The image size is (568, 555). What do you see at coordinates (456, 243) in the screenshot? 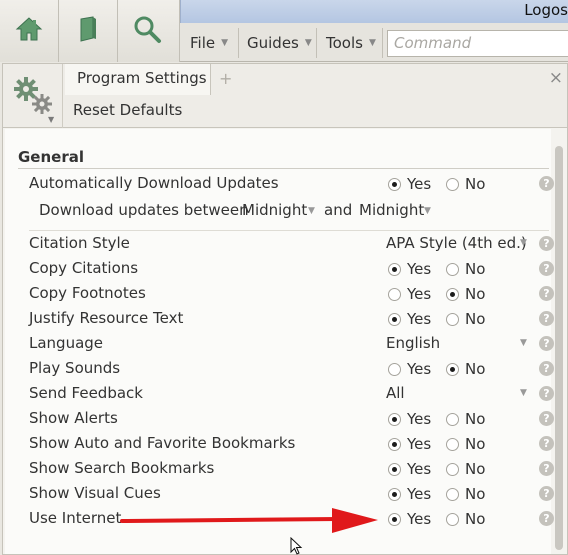
I see `citation-style-select: APA Style (4th ed.)` at bounding box center [456, 243].